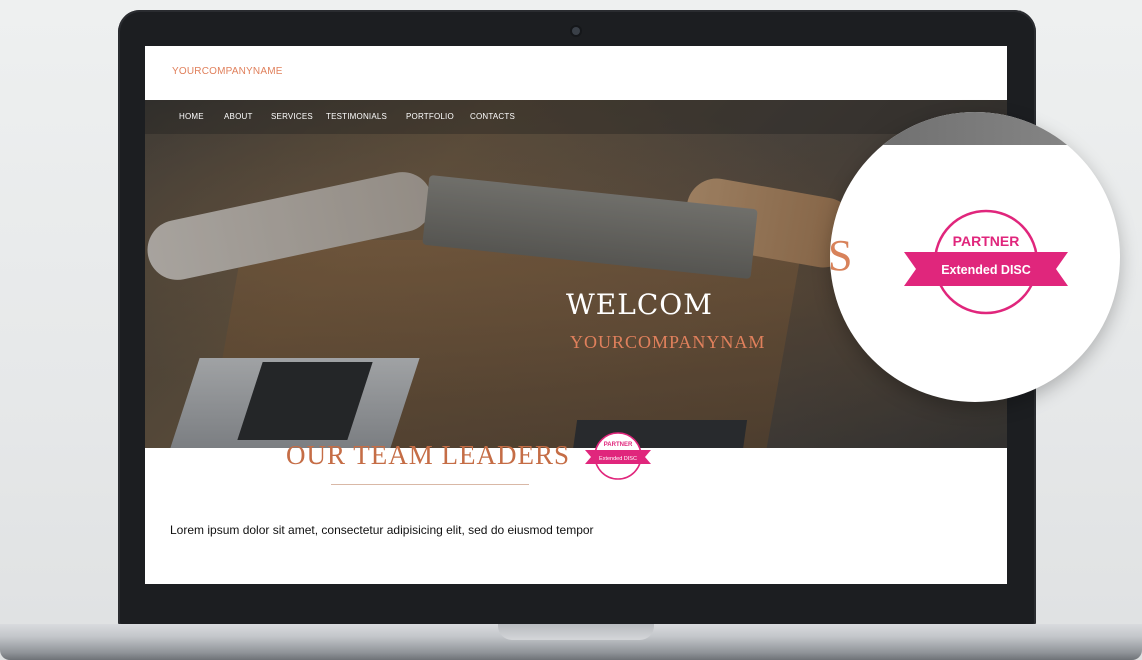 This screenshot has width=1142, height=660. What do you see at coordinates (576, 632) in the screenshot?
I see `laptop-notch` at bounding box center [576, 632].